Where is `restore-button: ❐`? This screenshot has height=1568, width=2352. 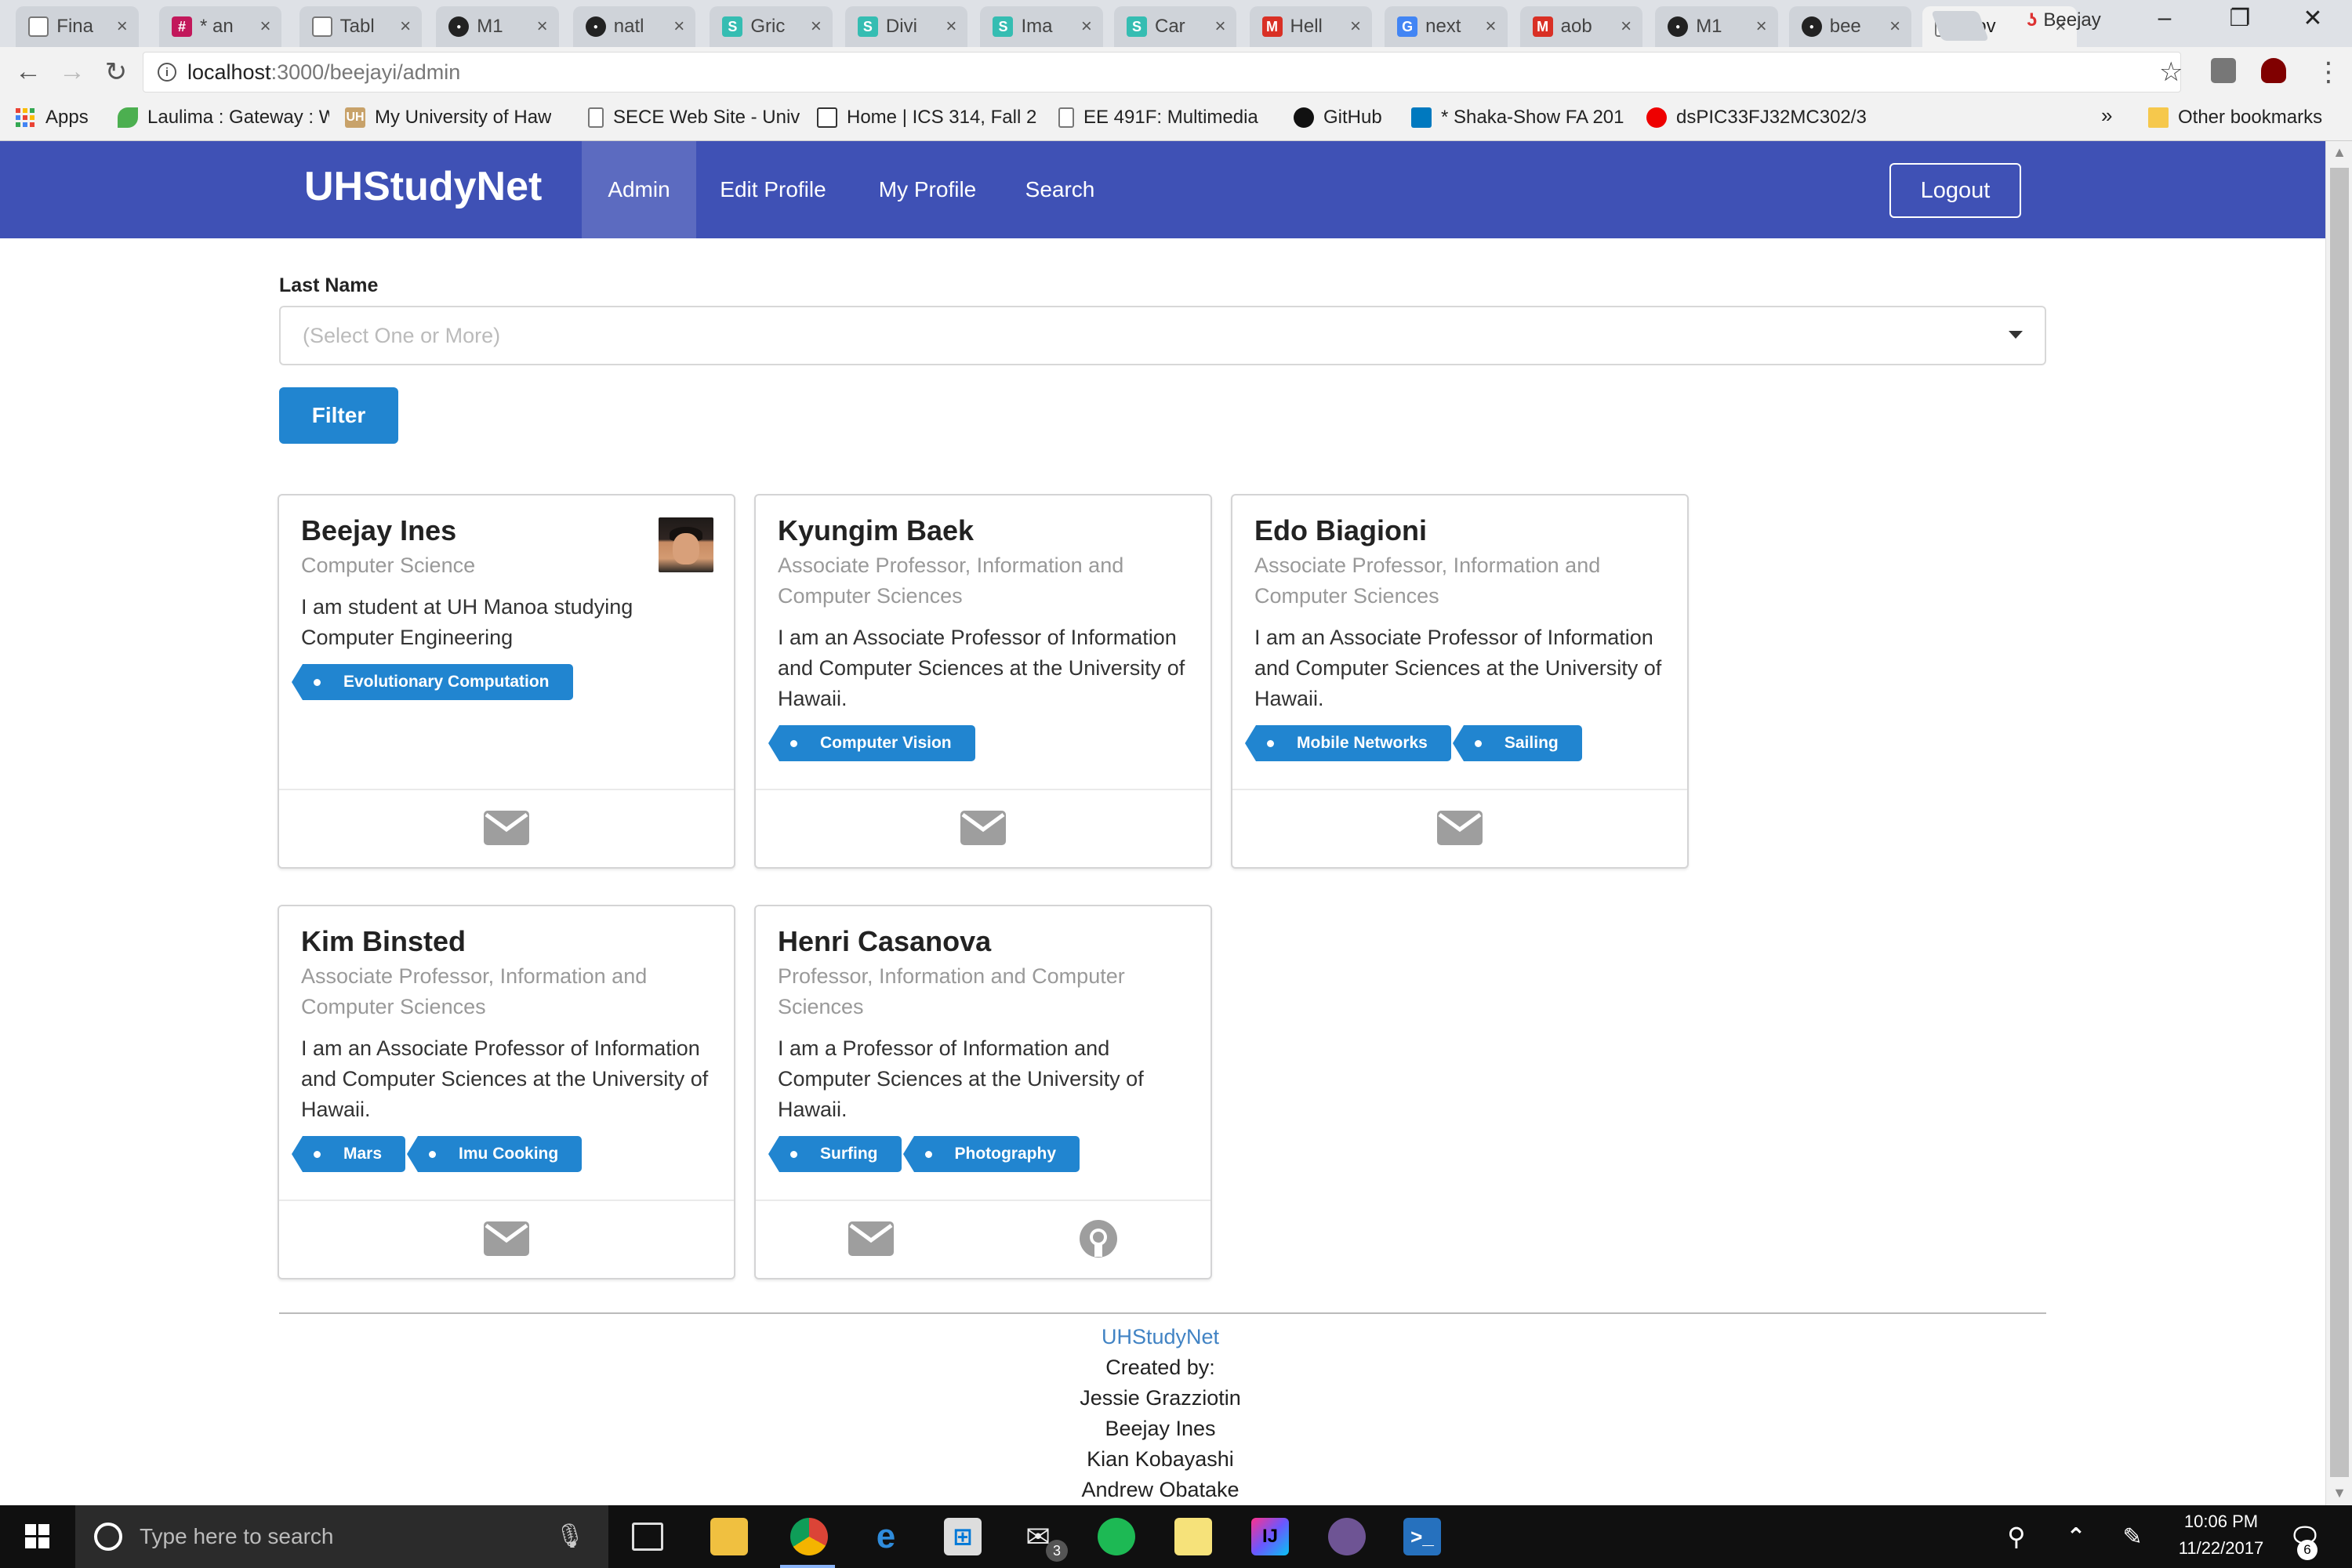
restore-button: ❐ is located at coordinates (2239, 18).